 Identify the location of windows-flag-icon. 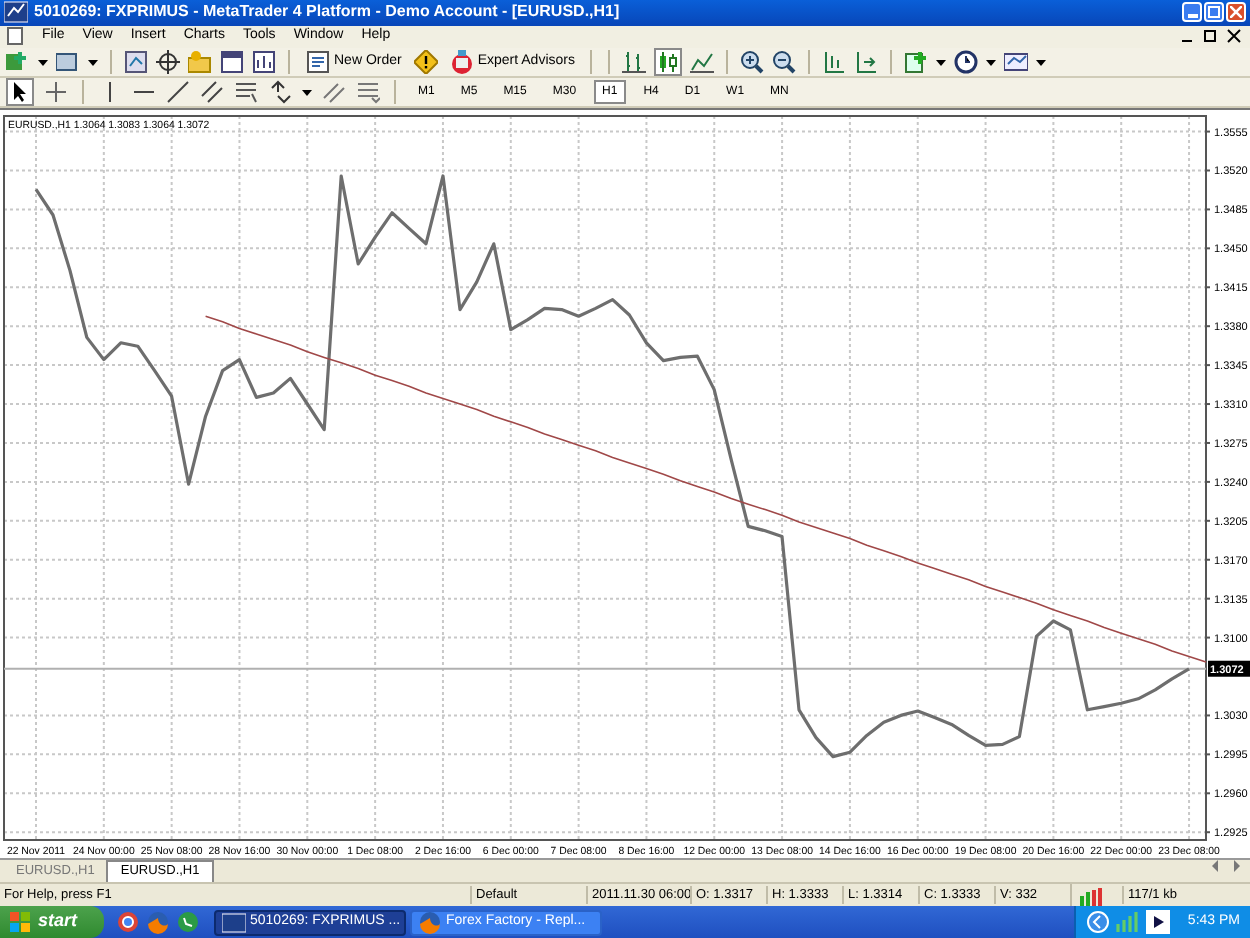
(20, 922).